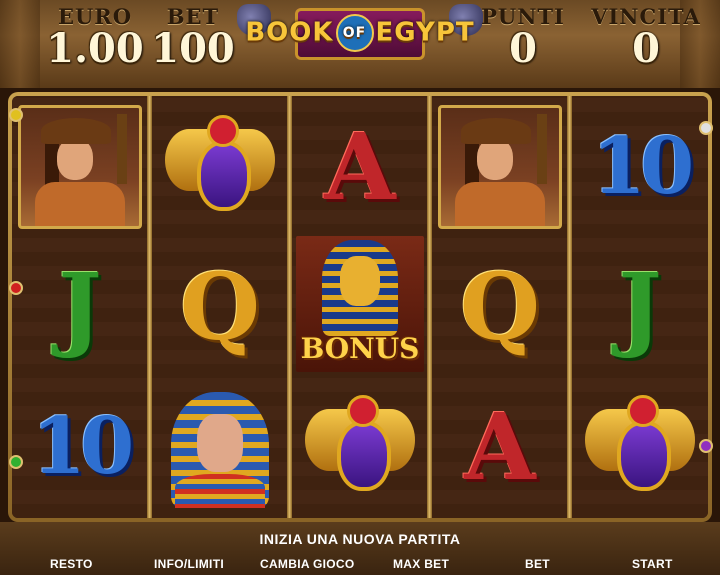 The height and width of the screenshot is (575, 720). I want to click on punti-display: PUNTI 0, so click(523, 36).